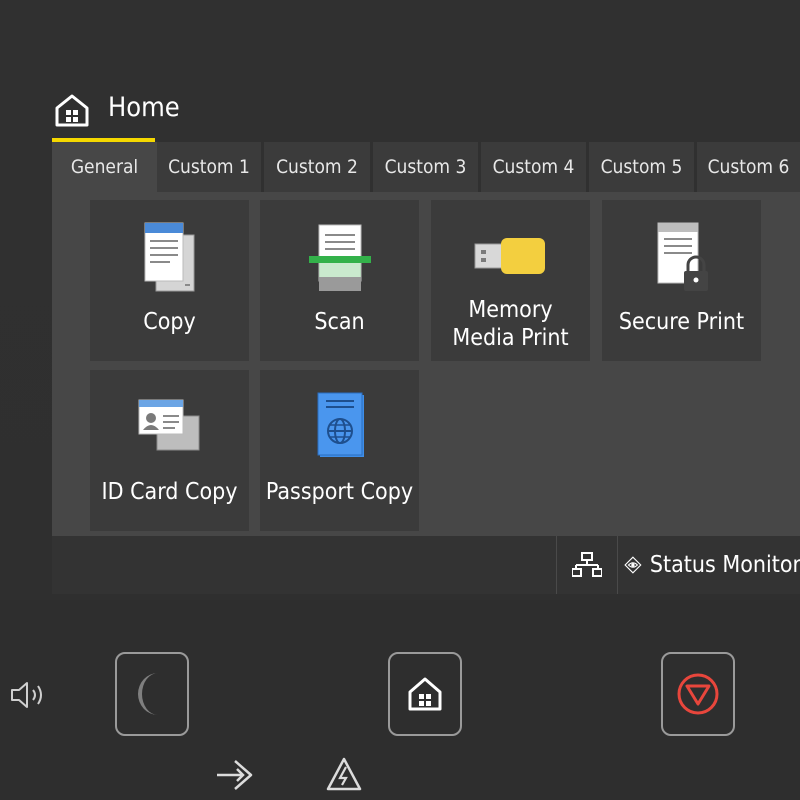  I want to click on speaker-icon, so click(29, 695).